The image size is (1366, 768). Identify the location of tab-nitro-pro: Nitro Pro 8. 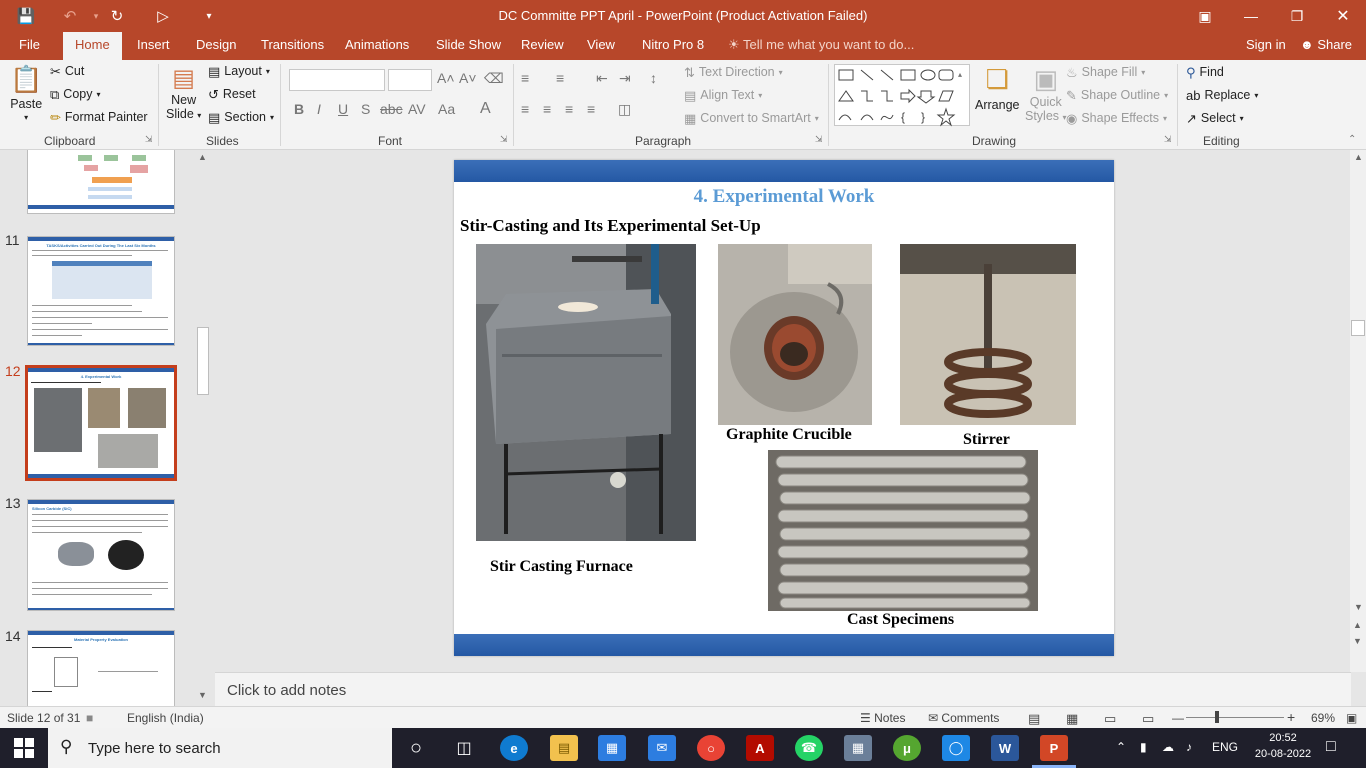
(673, 46).